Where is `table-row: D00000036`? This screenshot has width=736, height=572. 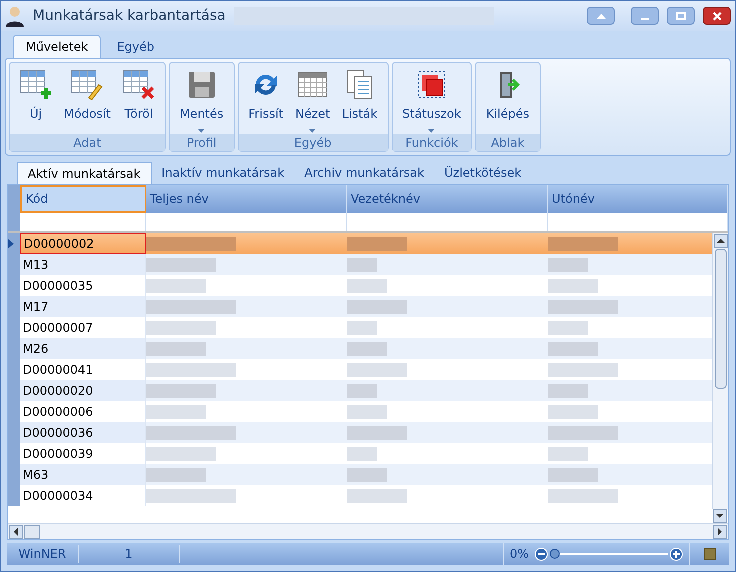 table-row: D00000036 is located at coordinates (360, 432).